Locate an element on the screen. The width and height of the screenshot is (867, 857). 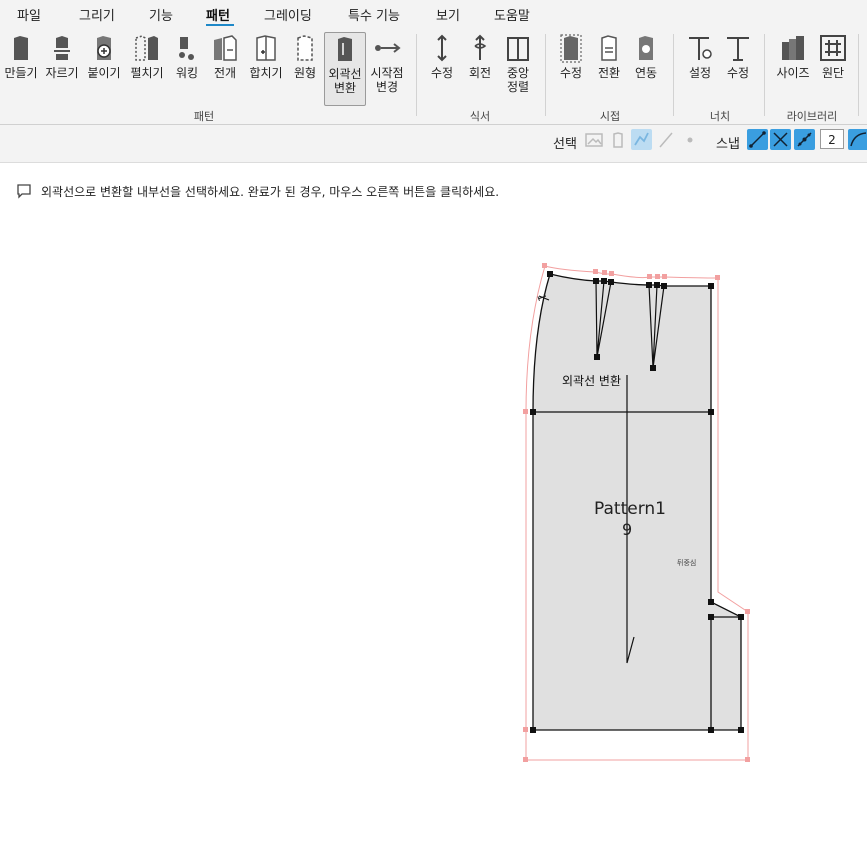
snap-end-icon is located at coordinates (757, 139).